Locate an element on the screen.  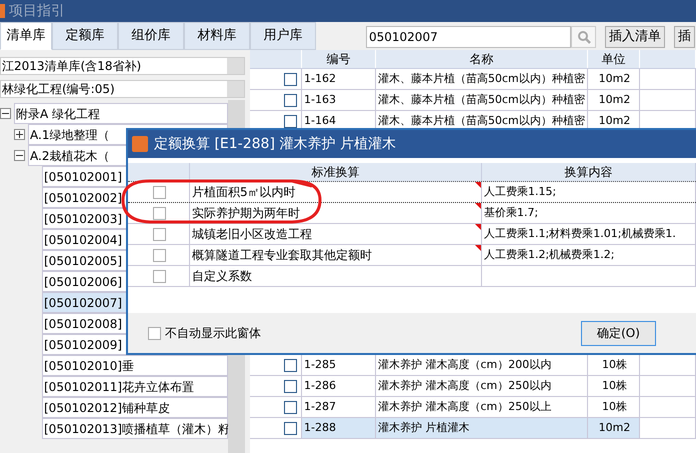
table-cell-text: 自定义系数 is located at coordinates (222, 276).